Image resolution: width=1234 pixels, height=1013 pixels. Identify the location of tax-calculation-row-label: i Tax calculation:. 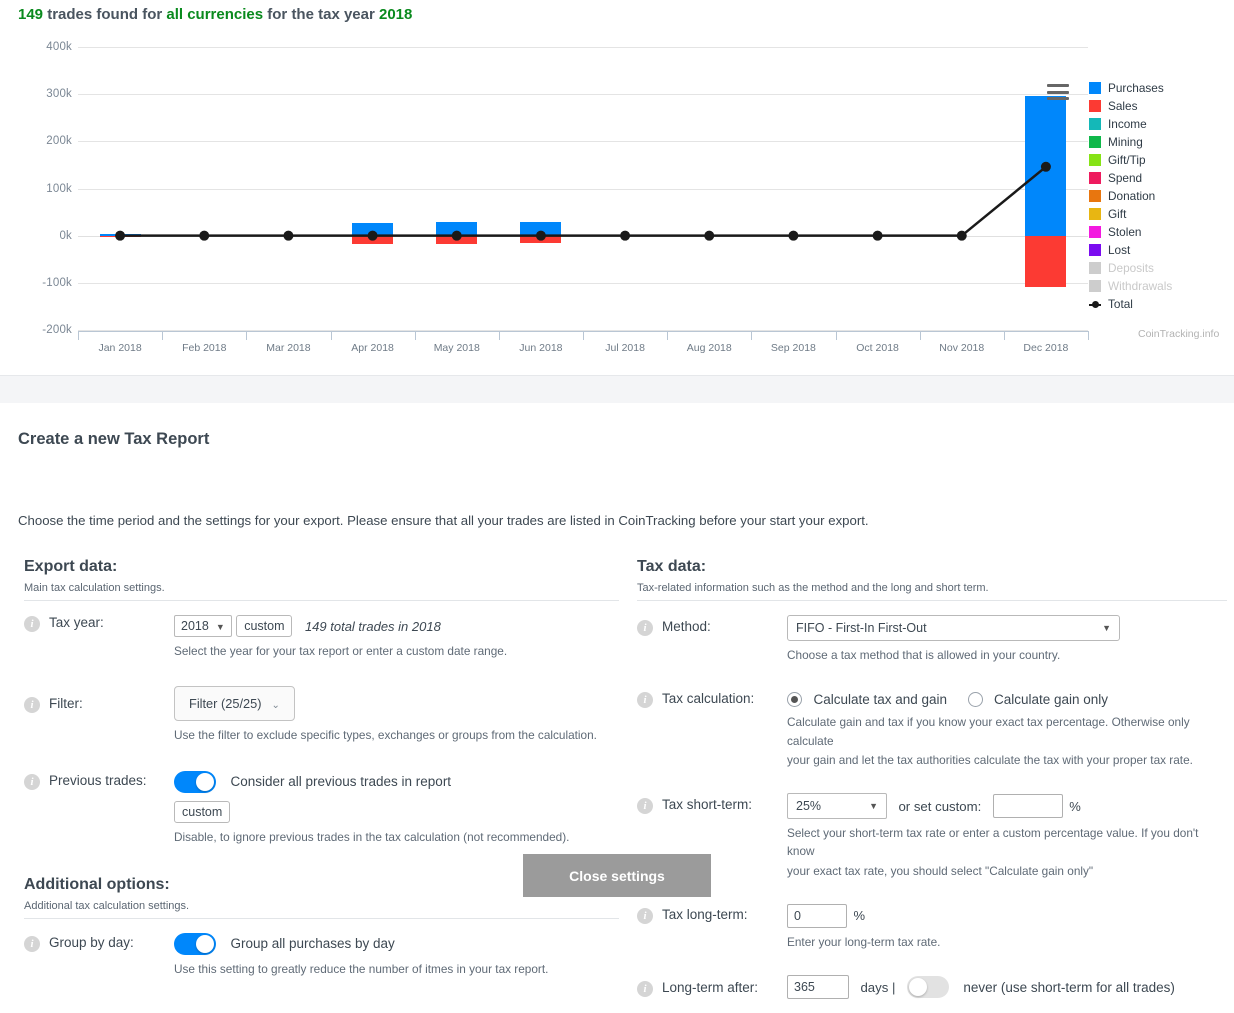
(696, 700).